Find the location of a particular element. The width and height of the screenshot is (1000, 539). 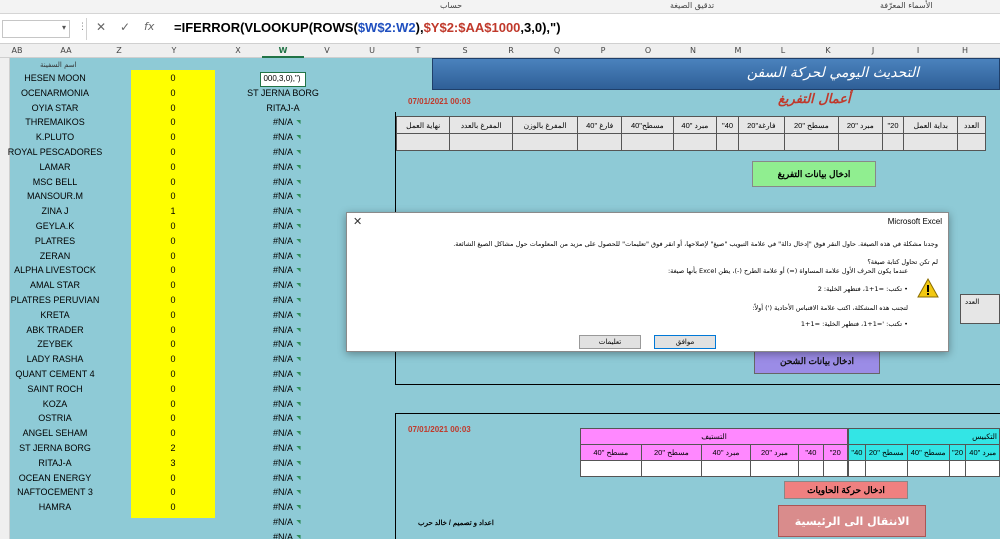

cancel-icon: ✕ is located at coordinates (101, 27).